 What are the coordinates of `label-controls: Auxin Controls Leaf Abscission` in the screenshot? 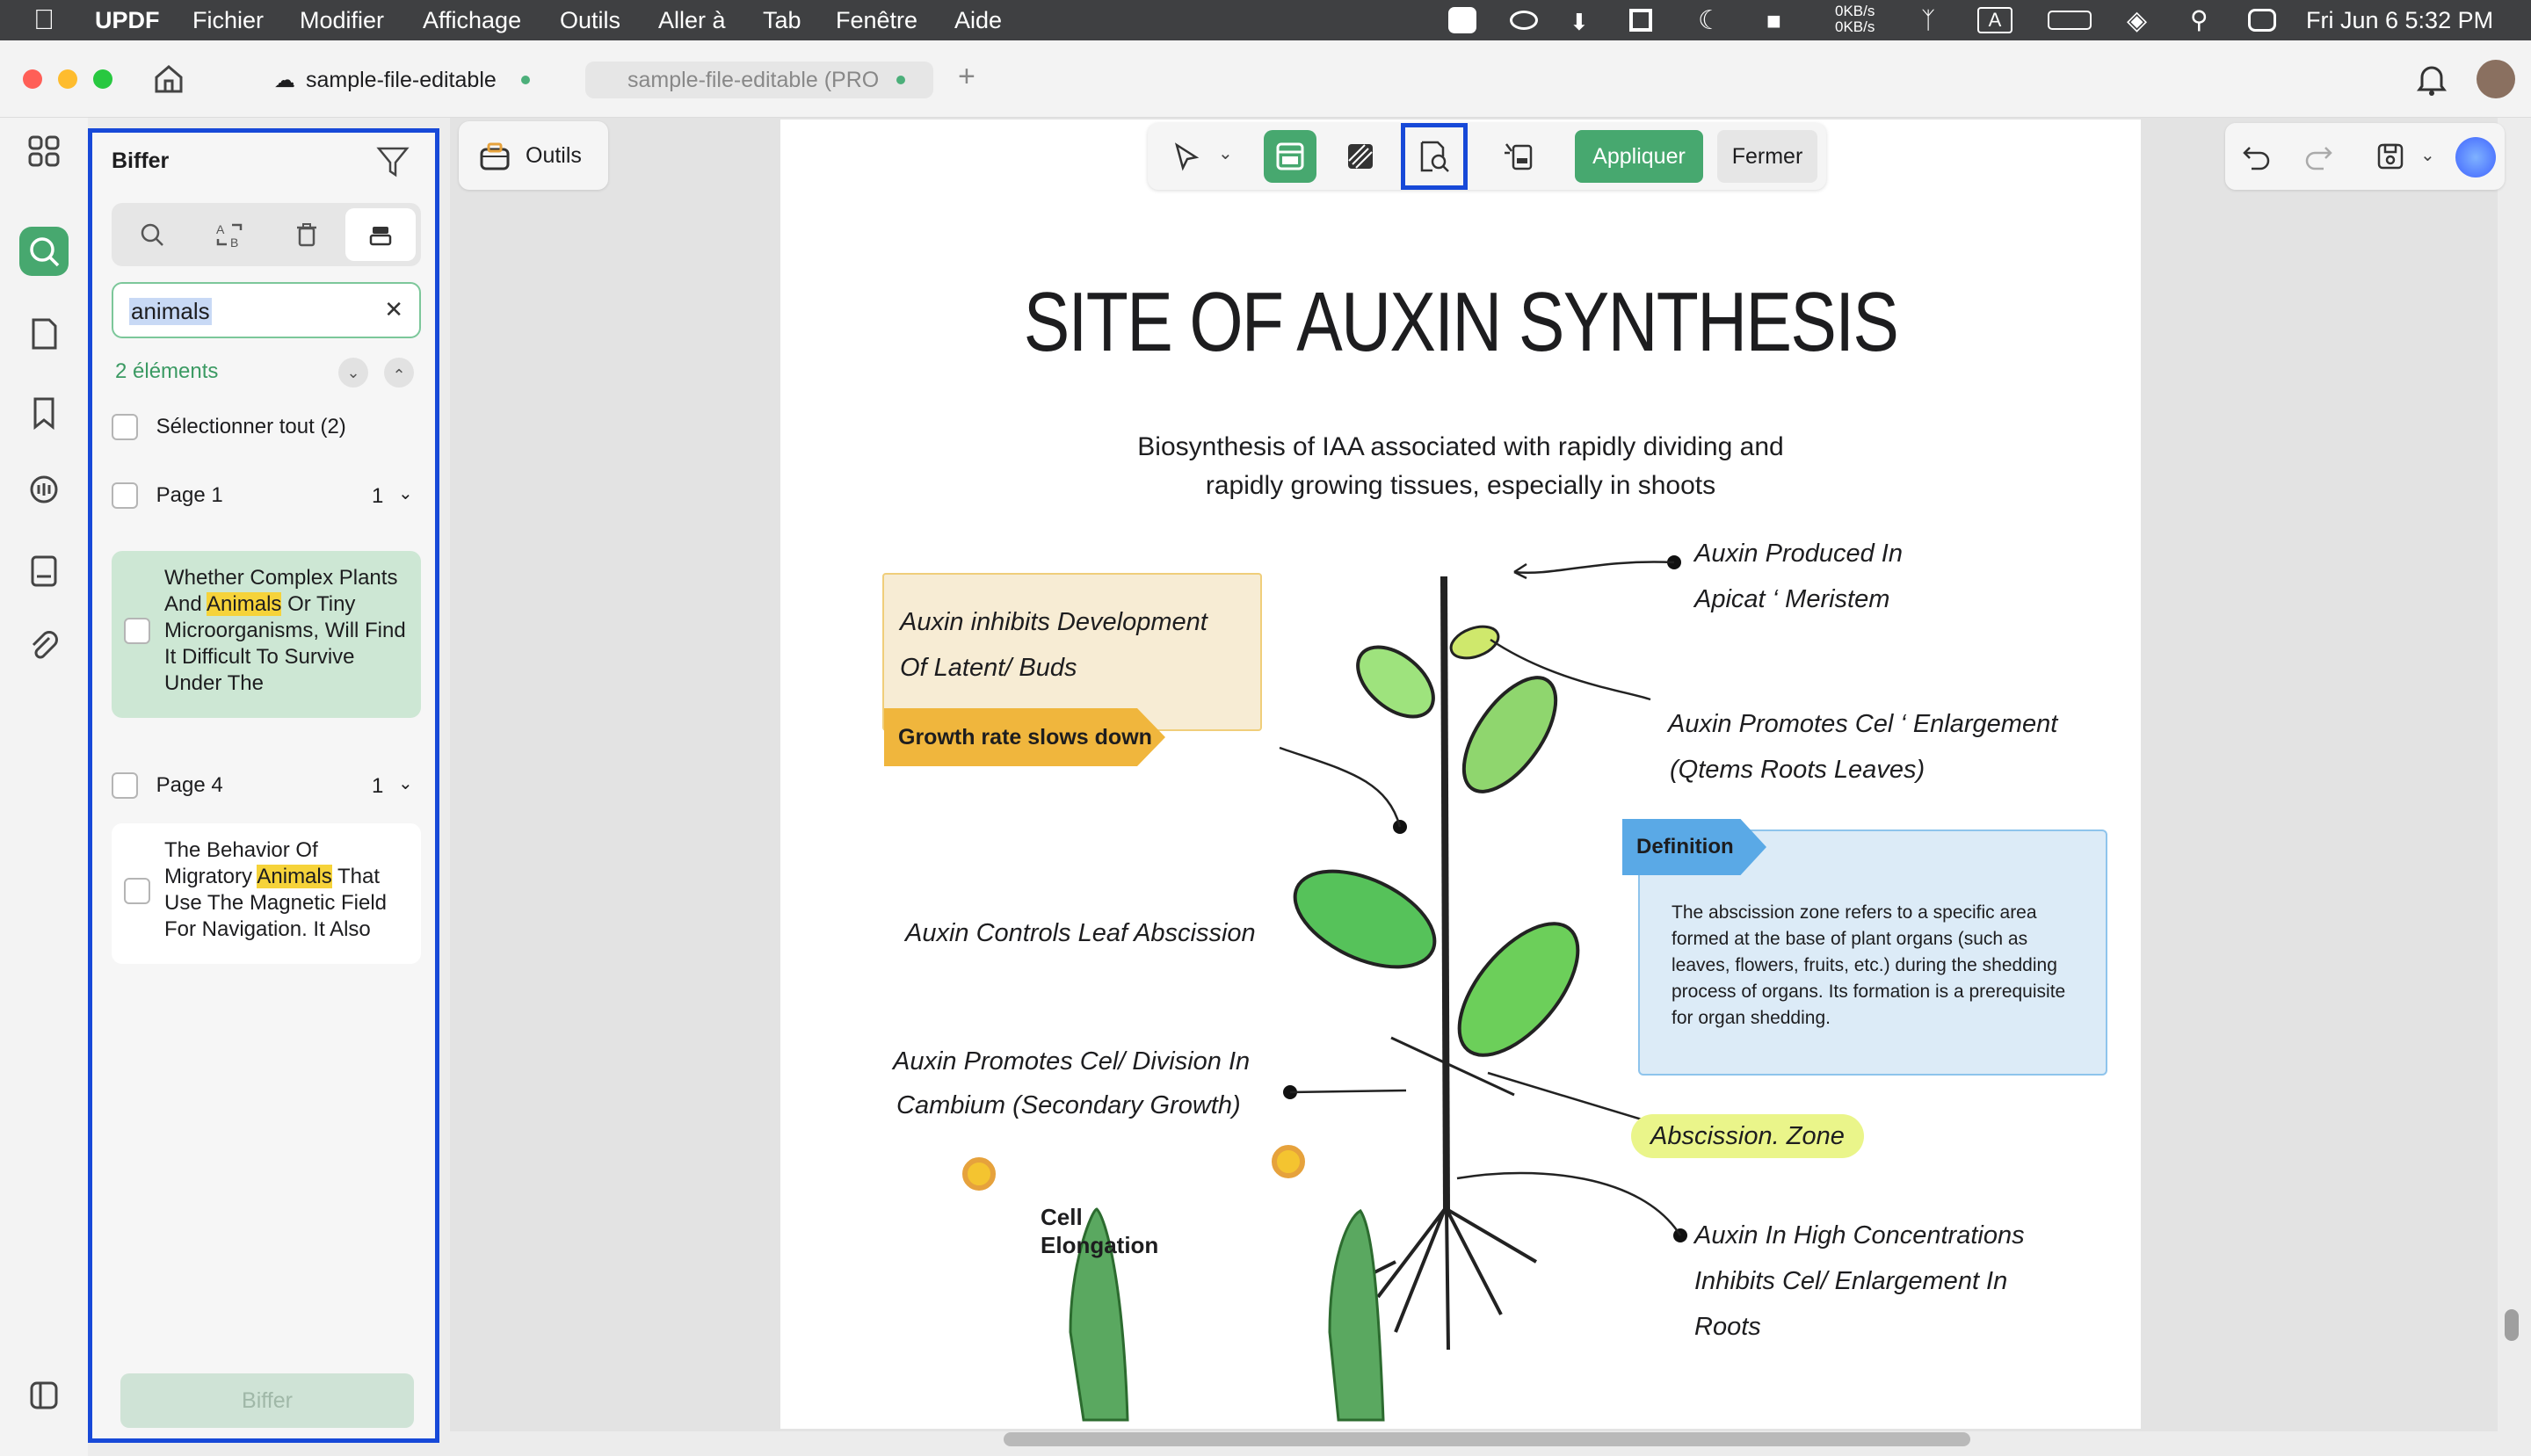 It's located at (1080, 933).